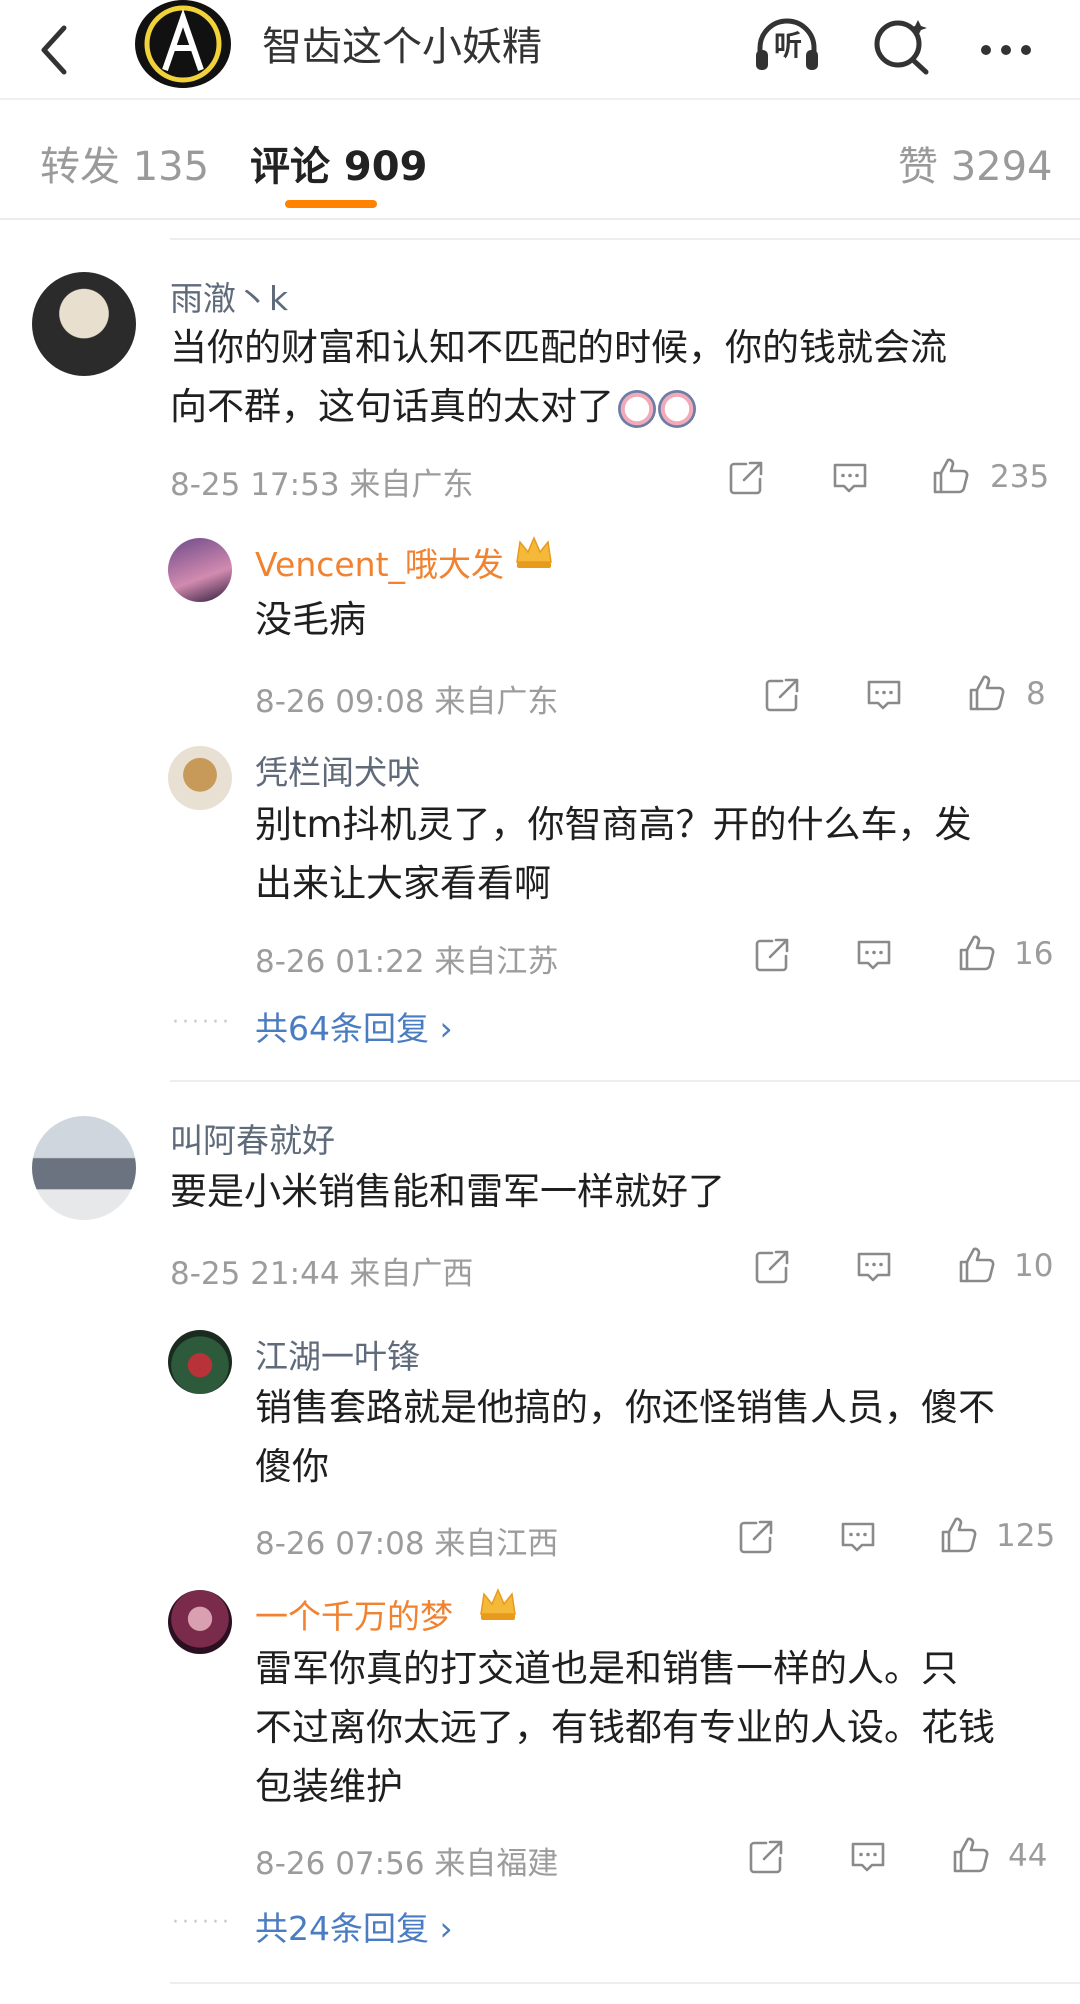 The height and width of the screenshot is (2004, 1080). What do you see at coordinates (337, 770) in the screenshot?
I see `reply-username: 凭栏闻犬吠` at bounding box center [337, 770].